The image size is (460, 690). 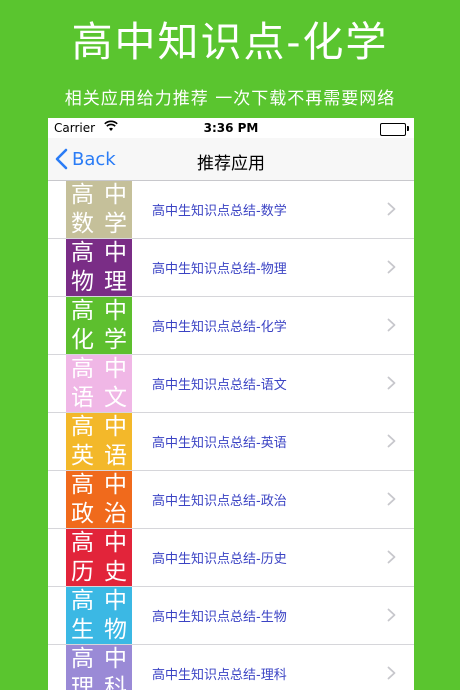 I want to click on app-title: 高中生知识点总结-历史, so click(x=219, y=559).